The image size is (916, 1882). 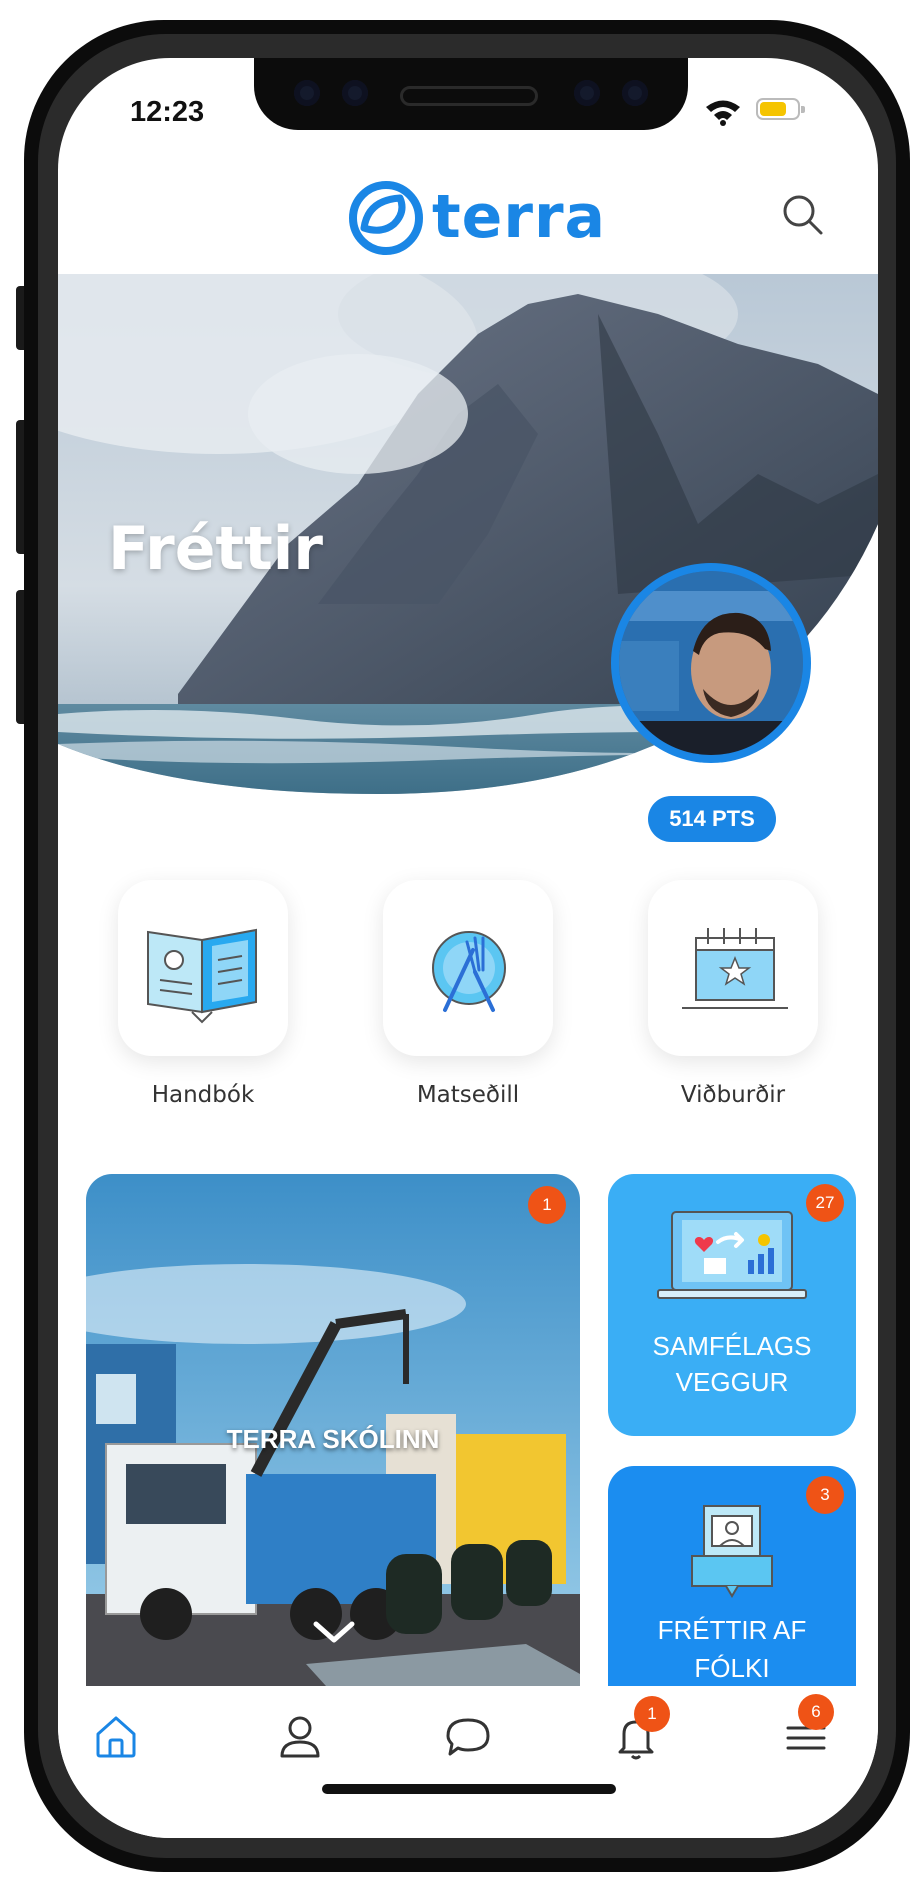 What do you see at coordinates (519, 217) in the screenshot?
I see `logo-wordmark: terra` at bounding box center [519, 217].